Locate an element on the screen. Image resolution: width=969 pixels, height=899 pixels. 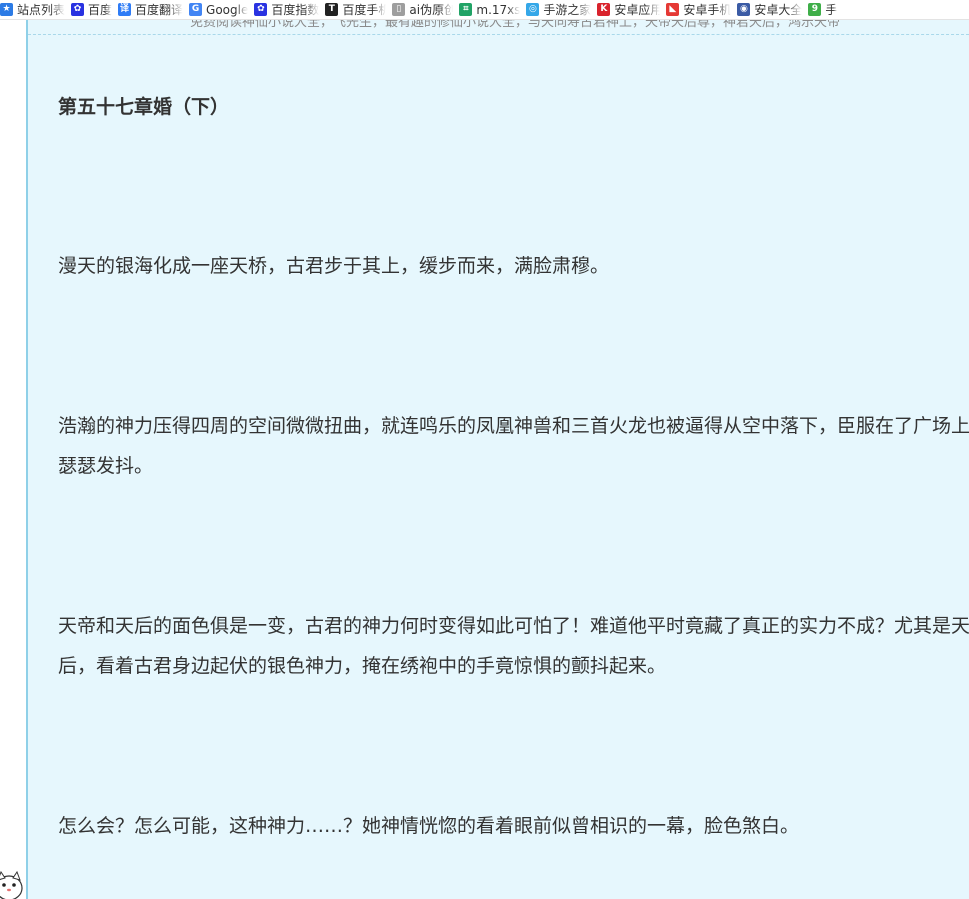
t-logo-icon: T is located at coordinates (332, 9).